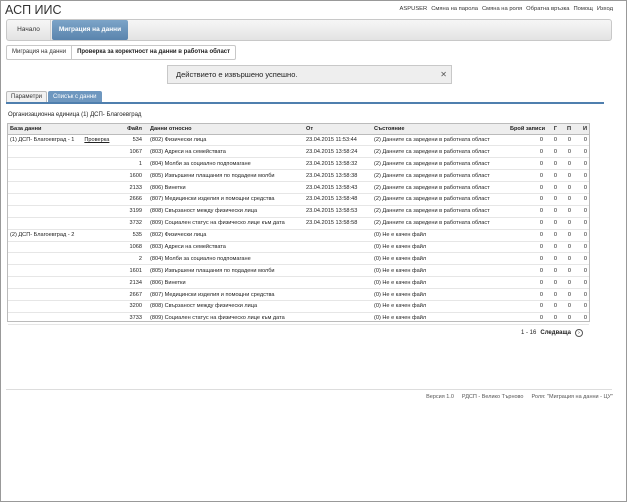  Describe the element at coordinates (62, 235) in the screenshot. I see `cell-db: (2) ДСП- Благоевград - 2` at that location.